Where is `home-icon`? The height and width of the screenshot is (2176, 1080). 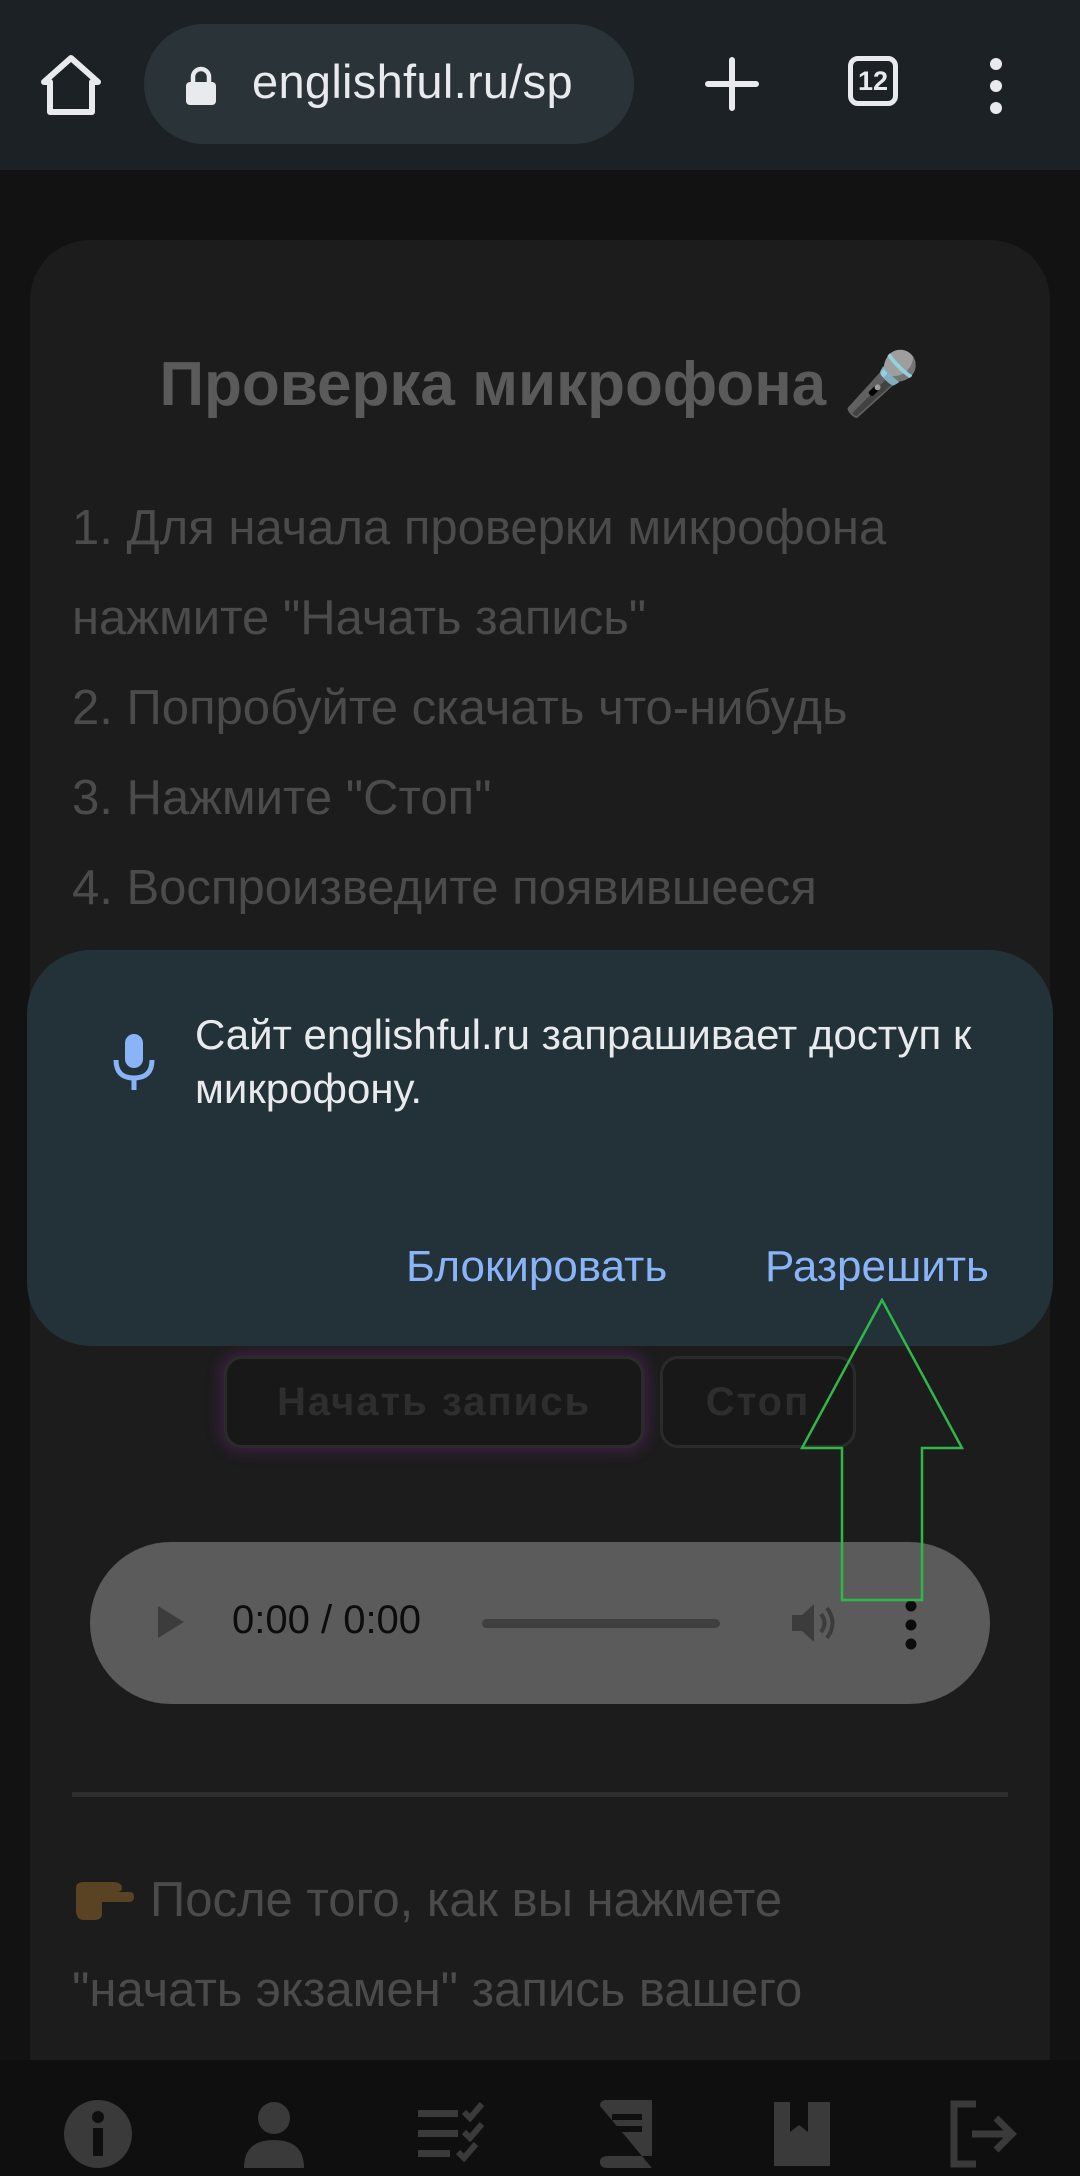
home-icon is located at coordinates (71, 85).